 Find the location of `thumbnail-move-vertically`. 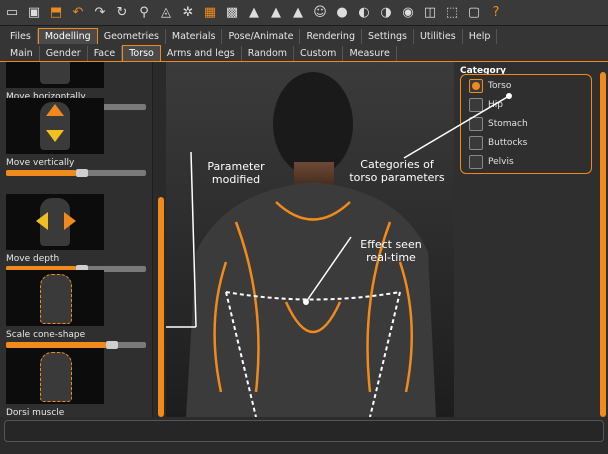

thumbnail-move-vertically is located at coordinates (55, 126).